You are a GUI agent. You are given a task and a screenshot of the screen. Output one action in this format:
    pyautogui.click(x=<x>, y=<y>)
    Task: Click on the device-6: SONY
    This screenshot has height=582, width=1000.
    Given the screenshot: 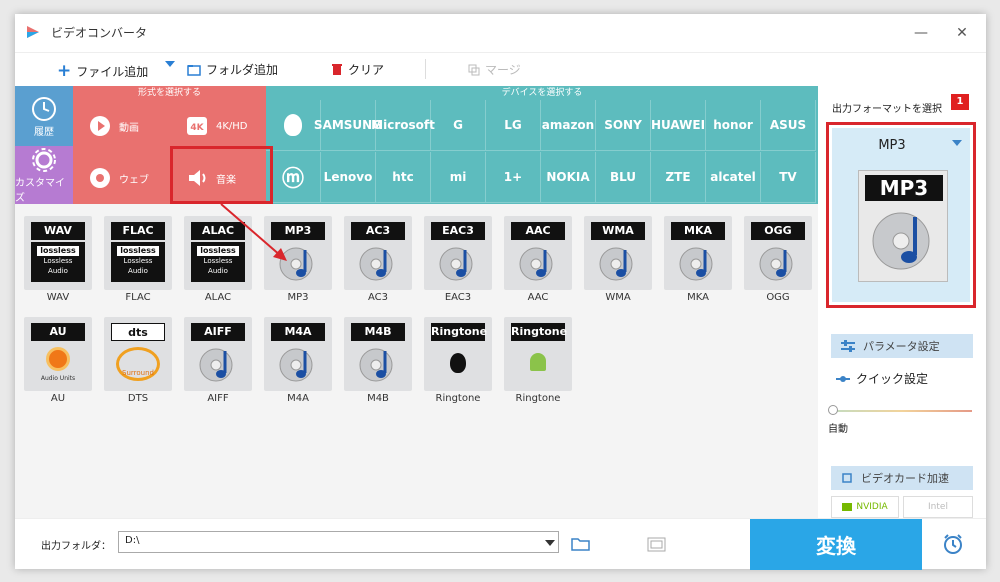 What is the action you would take?
    pyautogui.click(x=623, y=125)
    